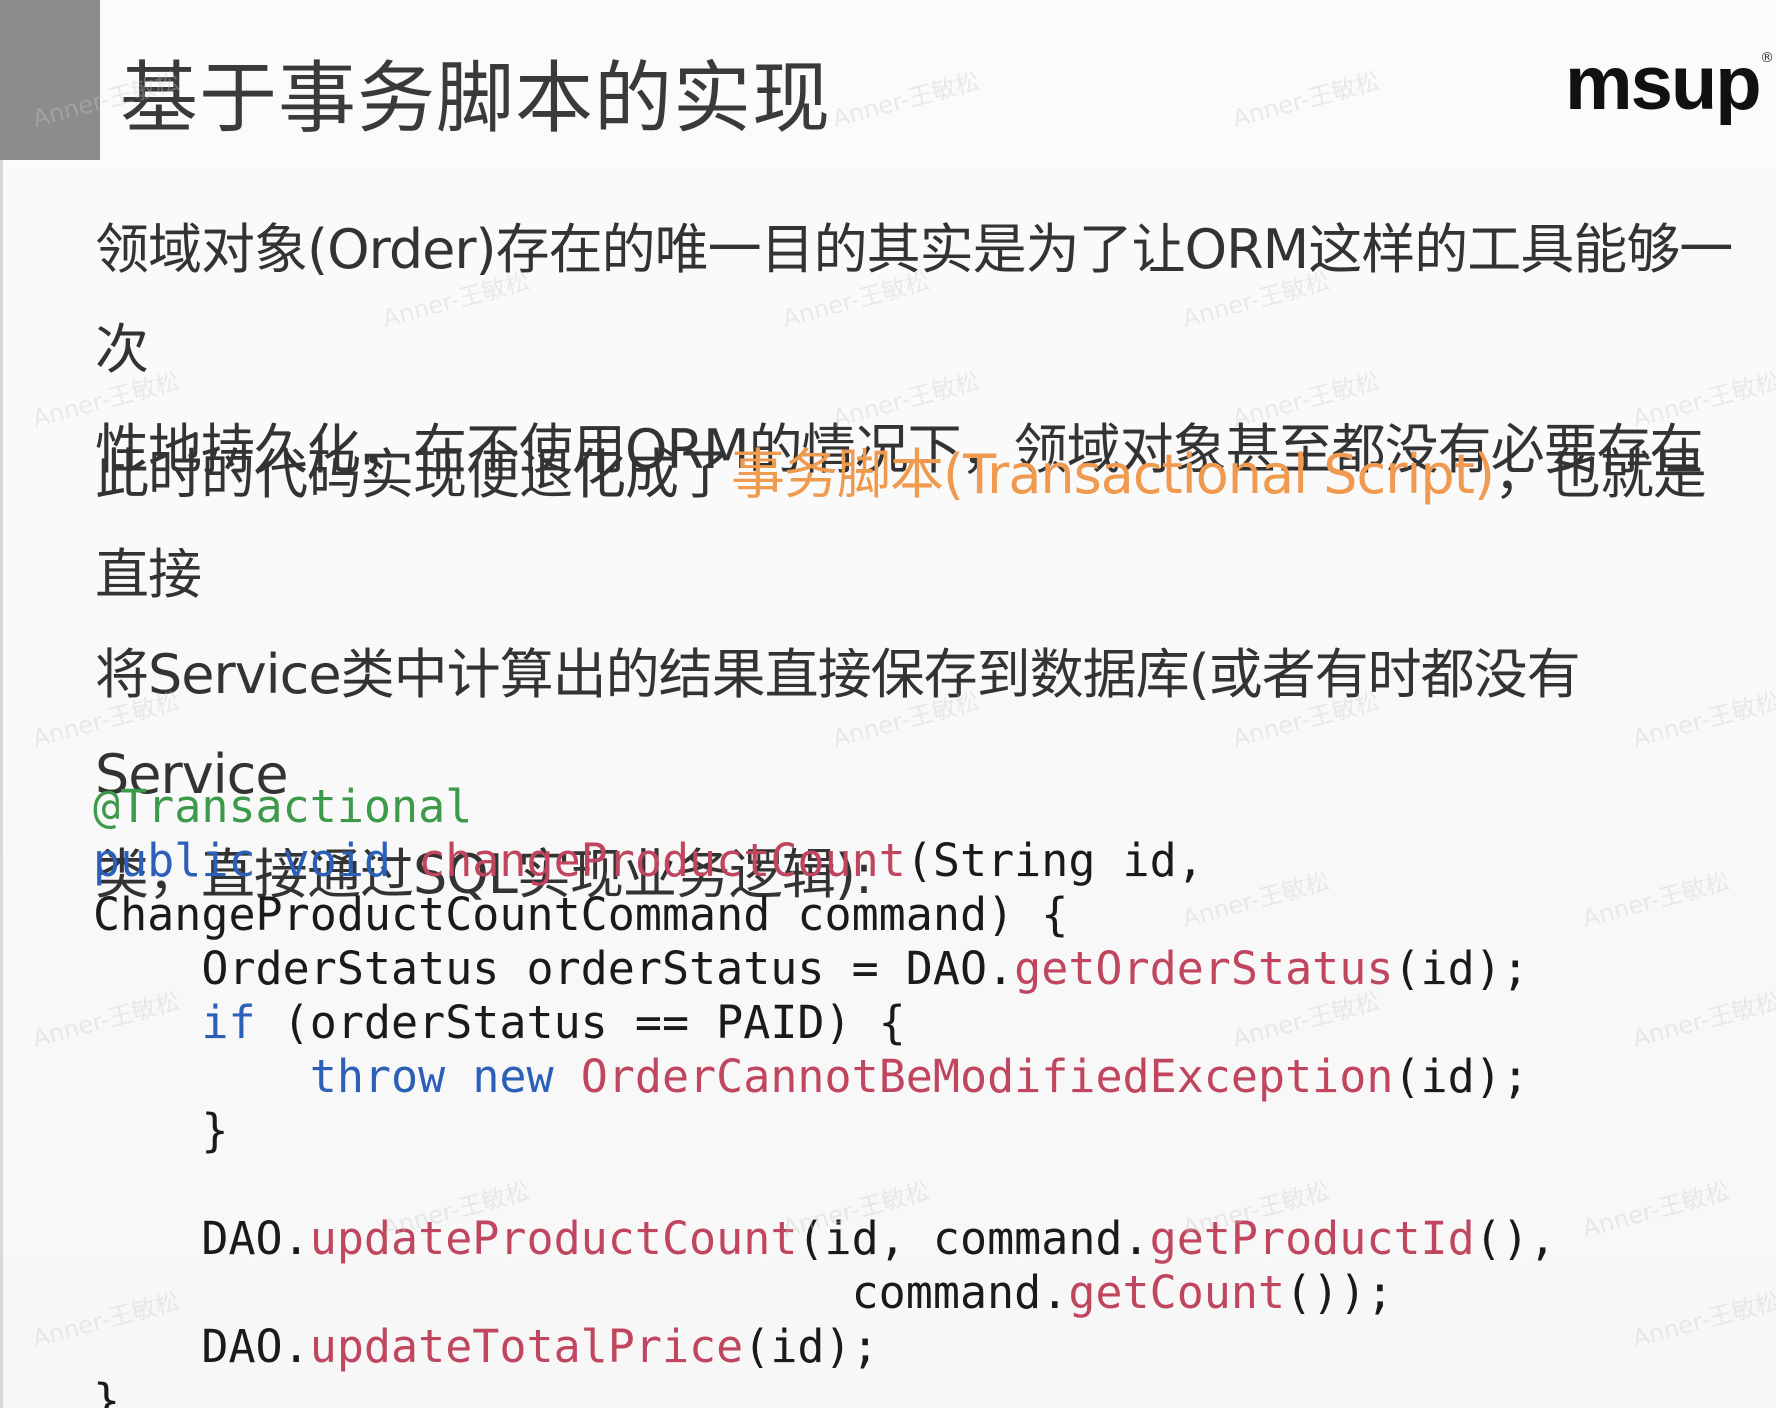  Describe the element at coordinates (526, 1346) in the screenshot. I see `code-function: updateTotalPrice` at that location.